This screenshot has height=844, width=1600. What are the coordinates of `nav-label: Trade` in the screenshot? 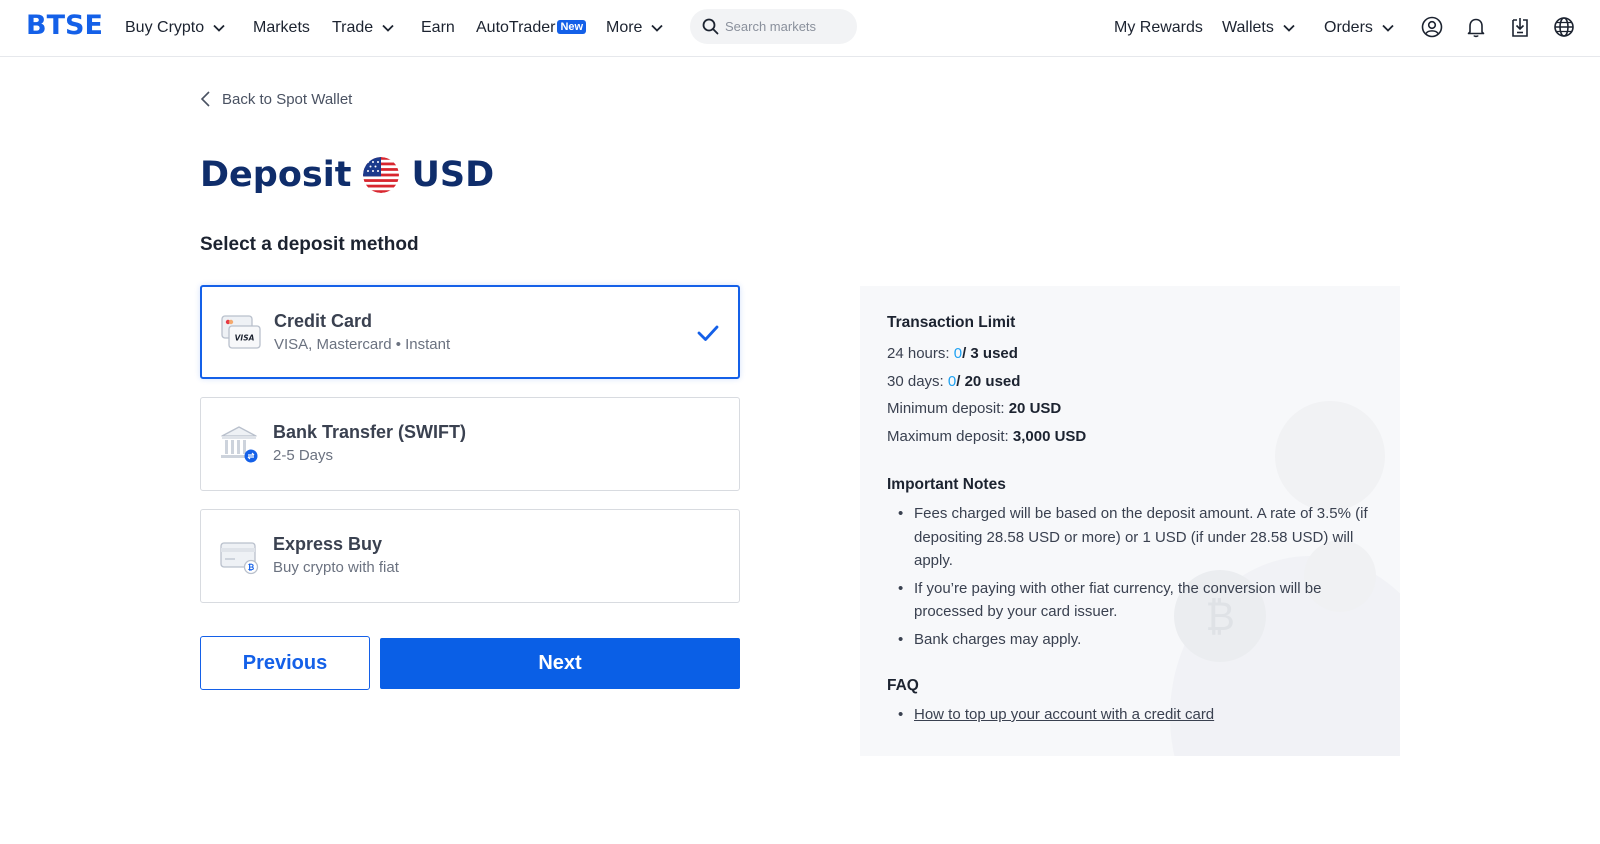 It's located at (353, 27).